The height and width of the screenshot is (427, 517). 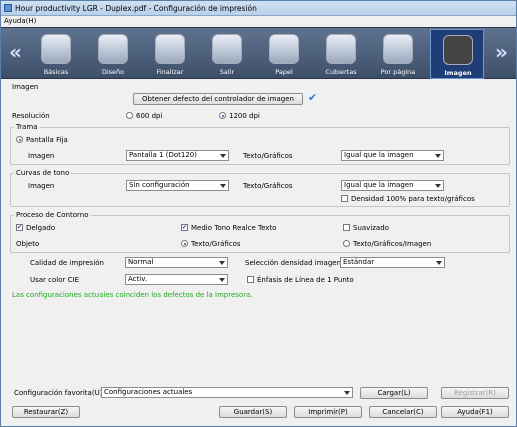 What do you see at coordinates (222, 115) in the screenshot?
I see `res-1200-radio` at bounding box center [222, 115].